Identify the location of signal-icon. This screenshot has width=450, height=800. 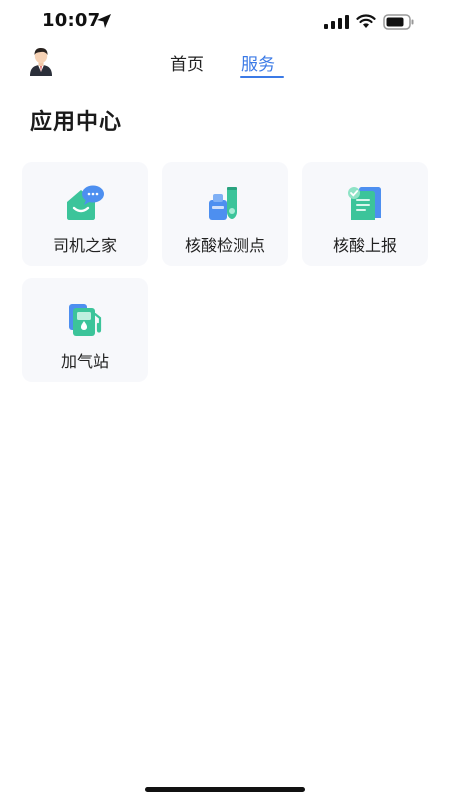
(336, 22).